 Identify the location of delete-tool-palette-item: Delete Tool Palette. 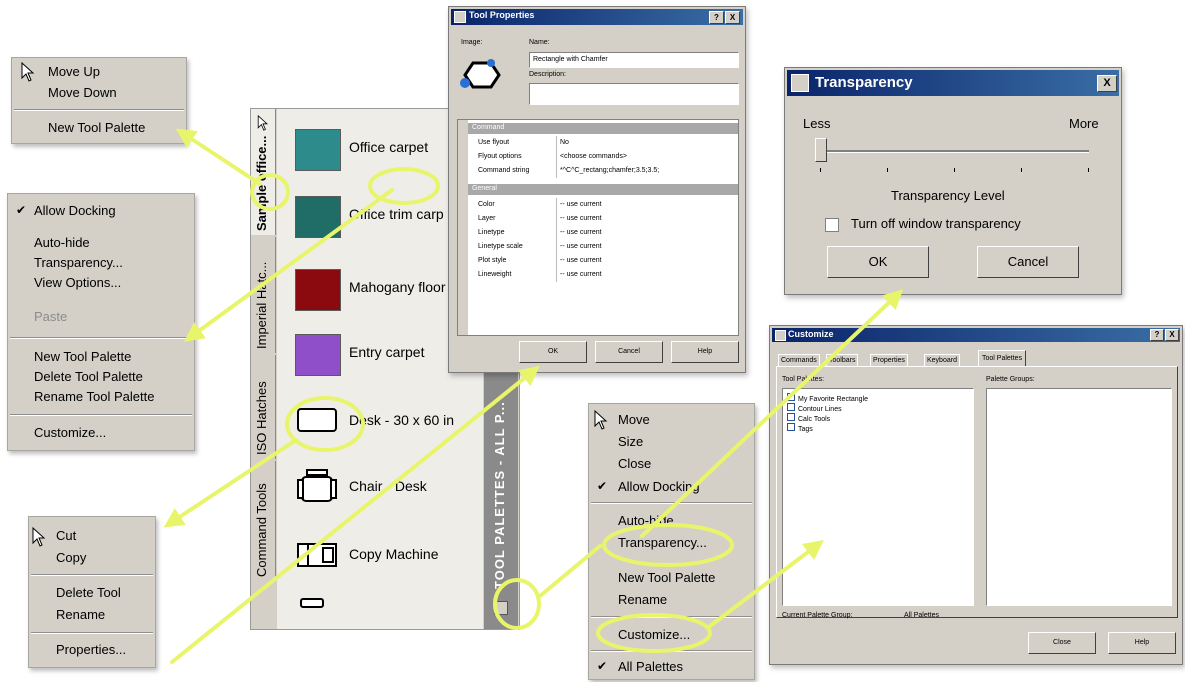
(101, 376).